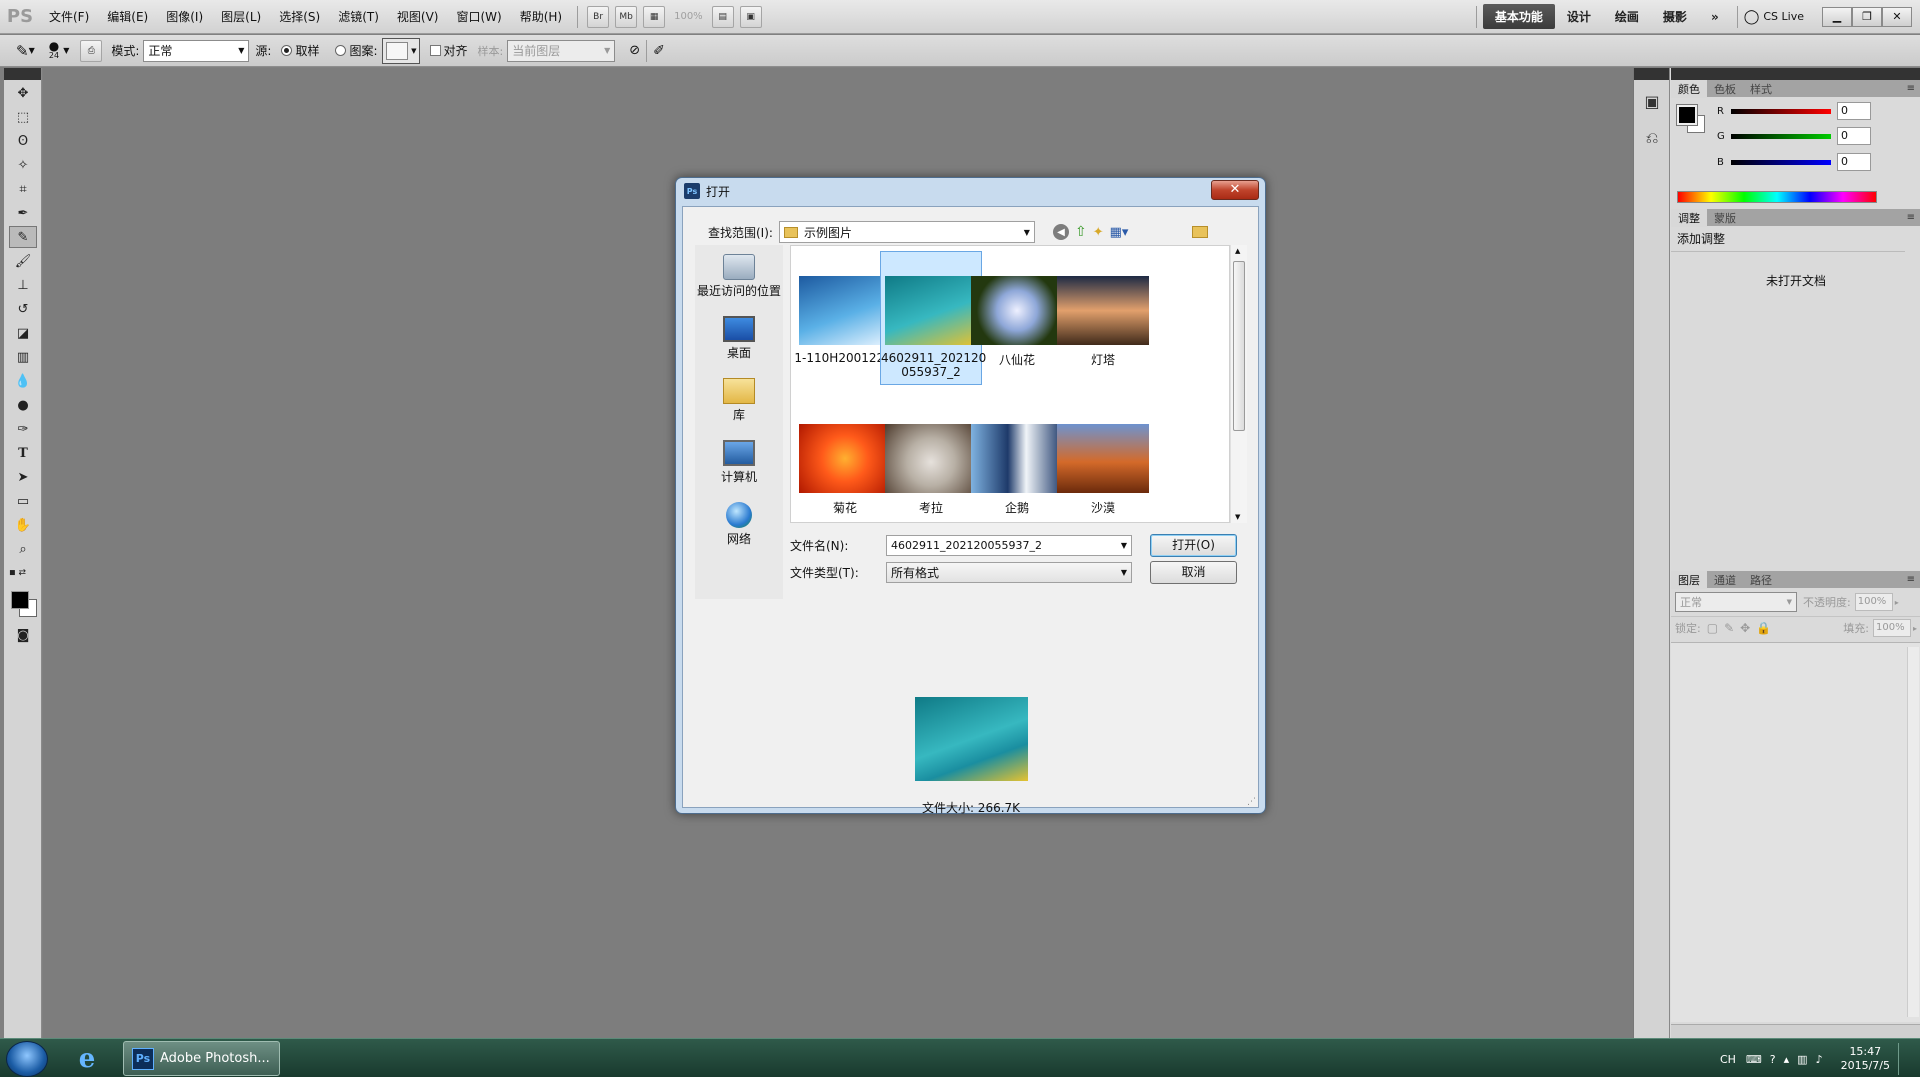 This screenshot has width=1920, height=1077. I want to click on menu-select: 选择(S), so click(299, 16).